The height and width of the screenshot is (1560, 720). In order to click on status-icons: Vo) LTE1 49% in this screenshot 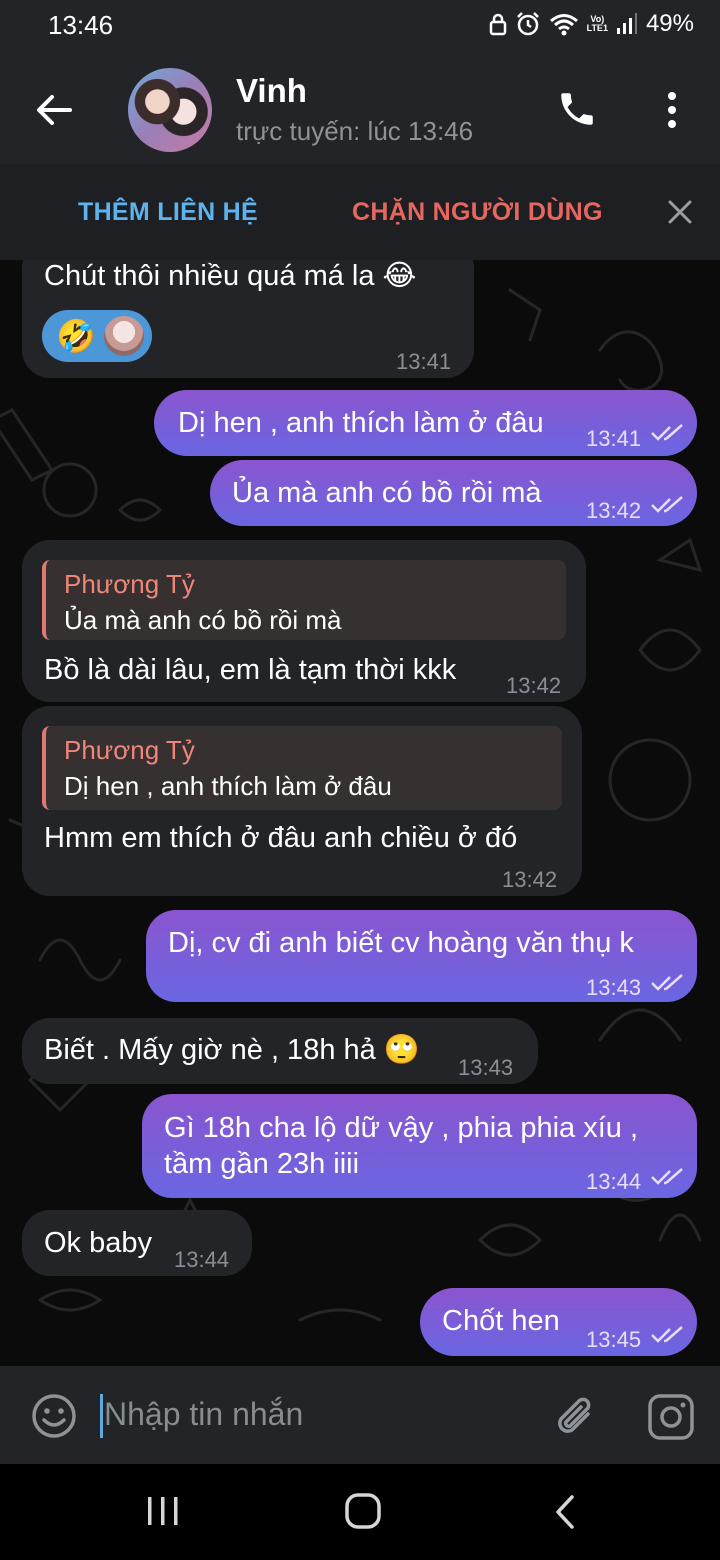, I will do `click(591, 24)`.